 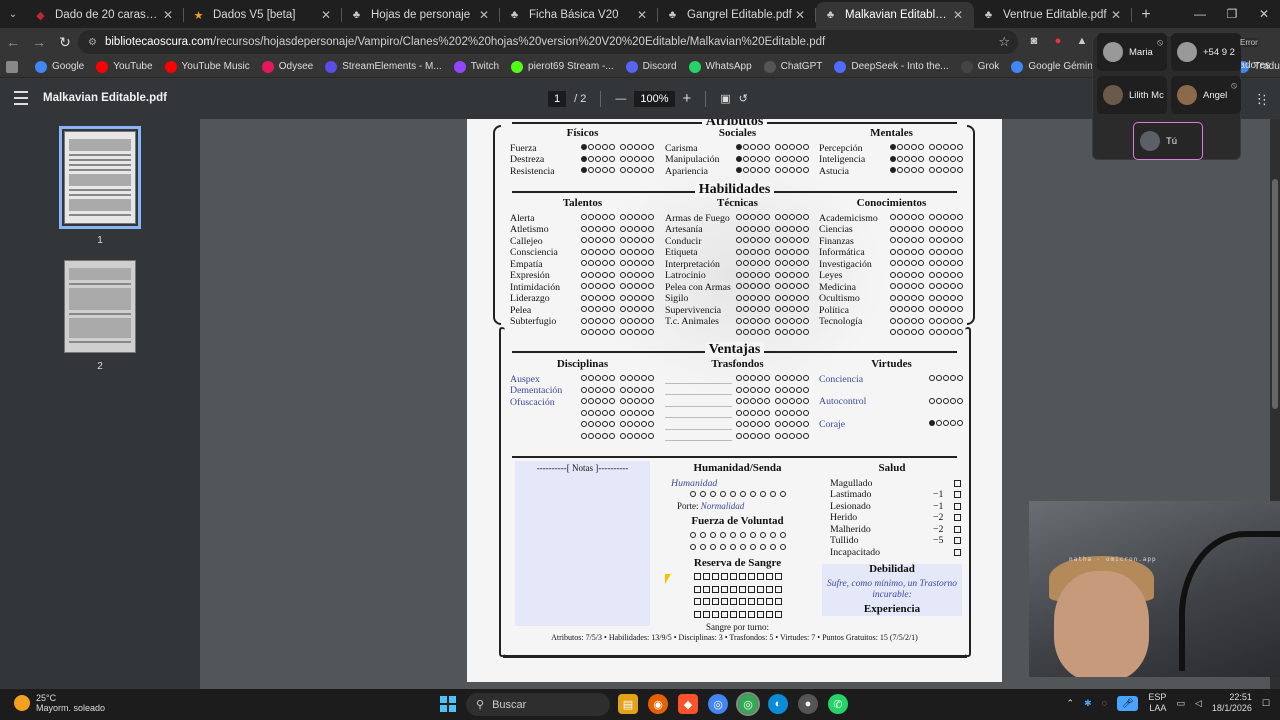 What do you see at coordinates (892, 484) in the screenshot?
I see `salud-row: Magullado` at bounding box center [892, 484].